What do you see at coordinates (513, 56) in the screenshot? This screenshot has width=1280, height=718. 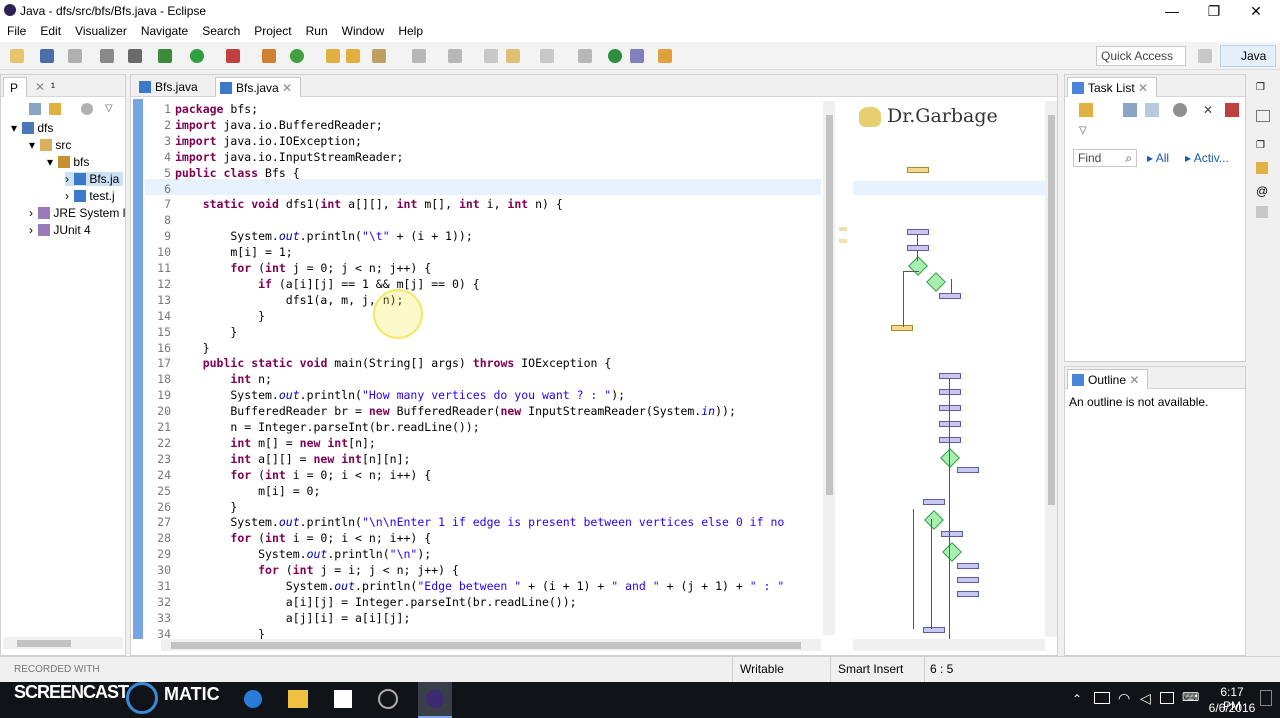 I see `back-icon` at bounding box center [513, 56].